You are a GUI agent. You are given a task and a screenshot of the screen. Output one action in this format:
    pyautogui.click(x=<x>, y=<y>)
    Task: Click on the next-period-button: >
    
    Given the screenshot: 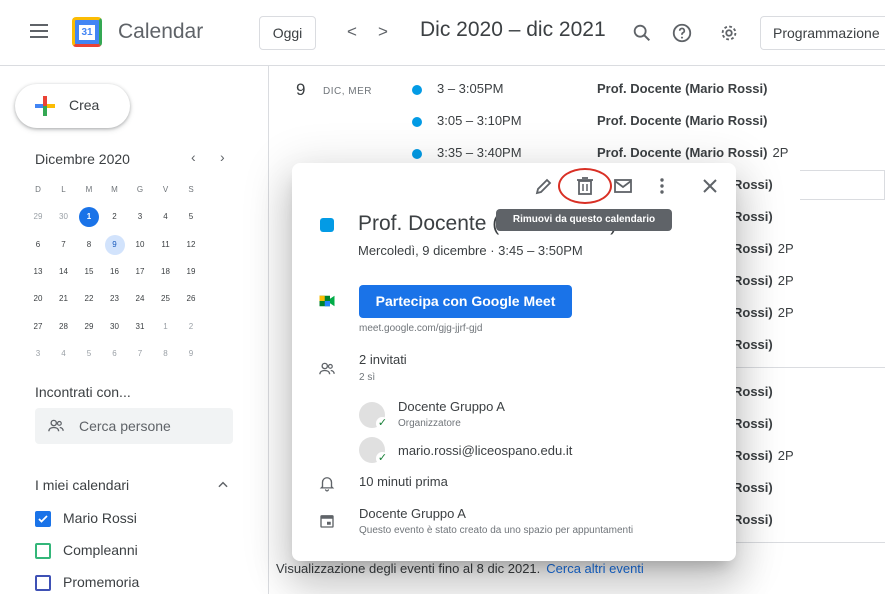 What is the action you would take?
    pyautogui.click(x=383, y=32)
    